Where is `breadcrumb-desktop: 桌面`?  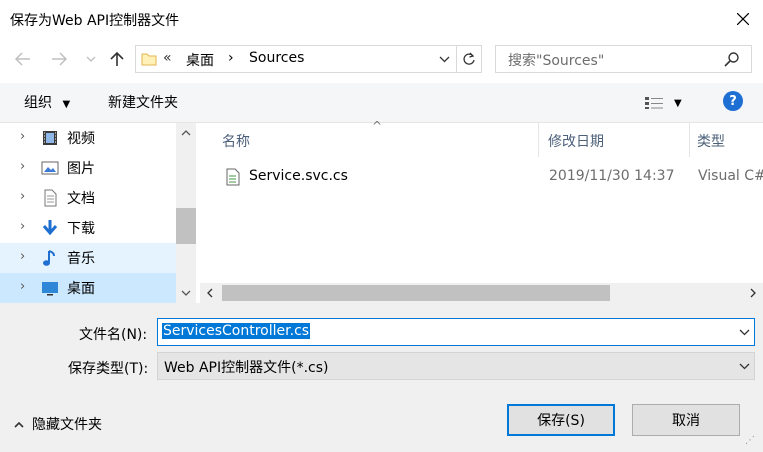 breadcrumb-desktop: 桌面 is located at coordinates (200, 60).